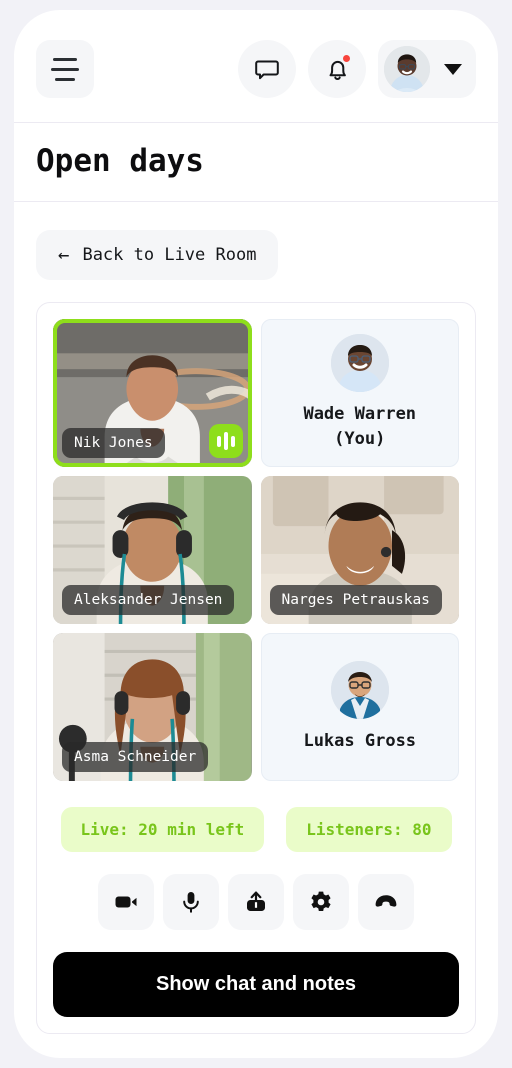  I want to click on video-camera-icon, so click(126, 902).